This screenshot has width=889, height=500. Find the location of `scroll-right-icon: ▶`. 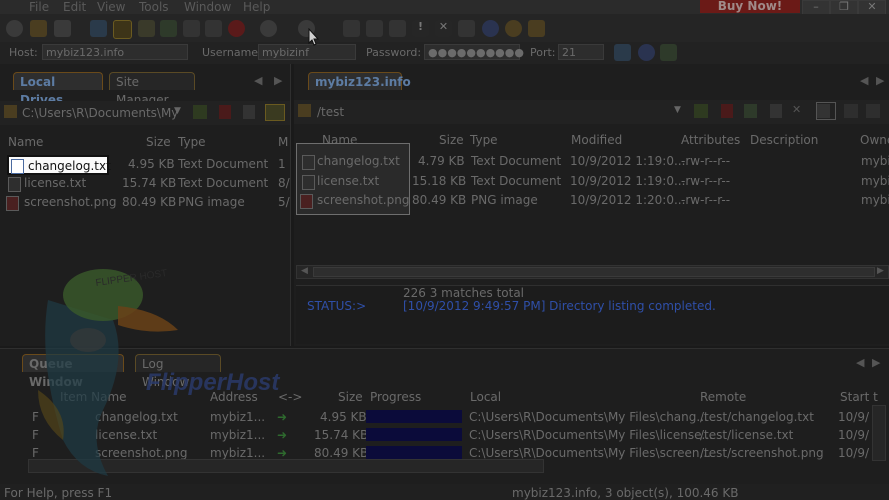

scroll-right-icon: ▶ is located at coordinates (880, 271).